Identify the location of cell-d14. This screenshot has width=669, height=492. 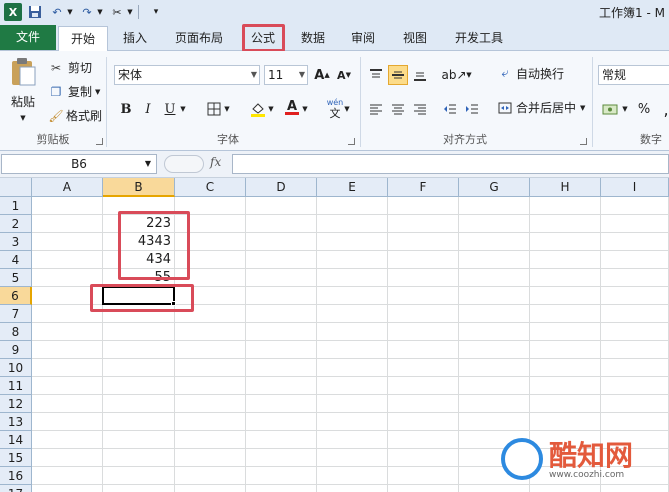
(281, 440).